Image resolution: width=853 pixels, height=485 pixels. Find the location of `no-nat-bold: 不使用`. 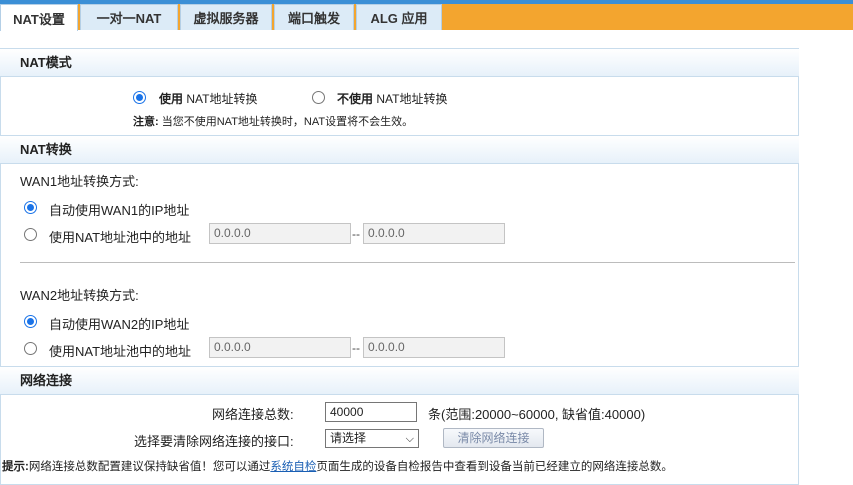

no-nat-bold: 不使用 is located at coordinates (355, 99).